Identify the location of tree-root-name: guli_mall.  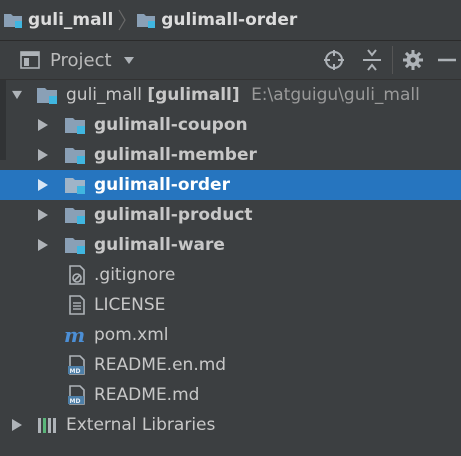
(104, 95).